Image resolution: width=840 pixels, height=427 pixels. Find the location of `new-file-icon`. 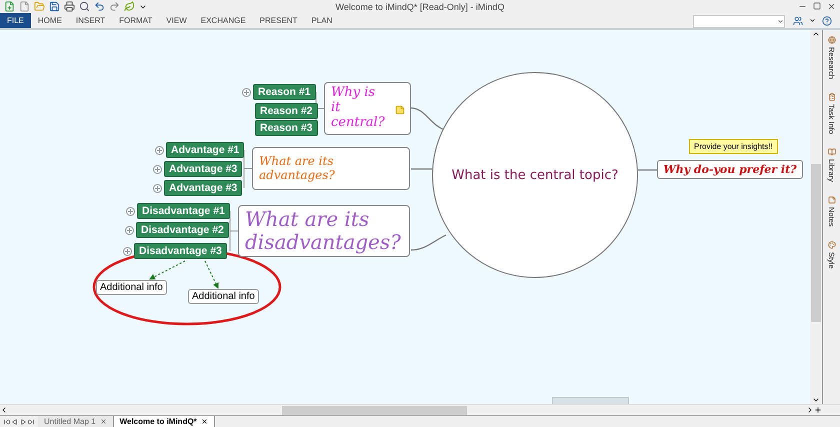

new-file-icon is located at coordinates (9, 6).